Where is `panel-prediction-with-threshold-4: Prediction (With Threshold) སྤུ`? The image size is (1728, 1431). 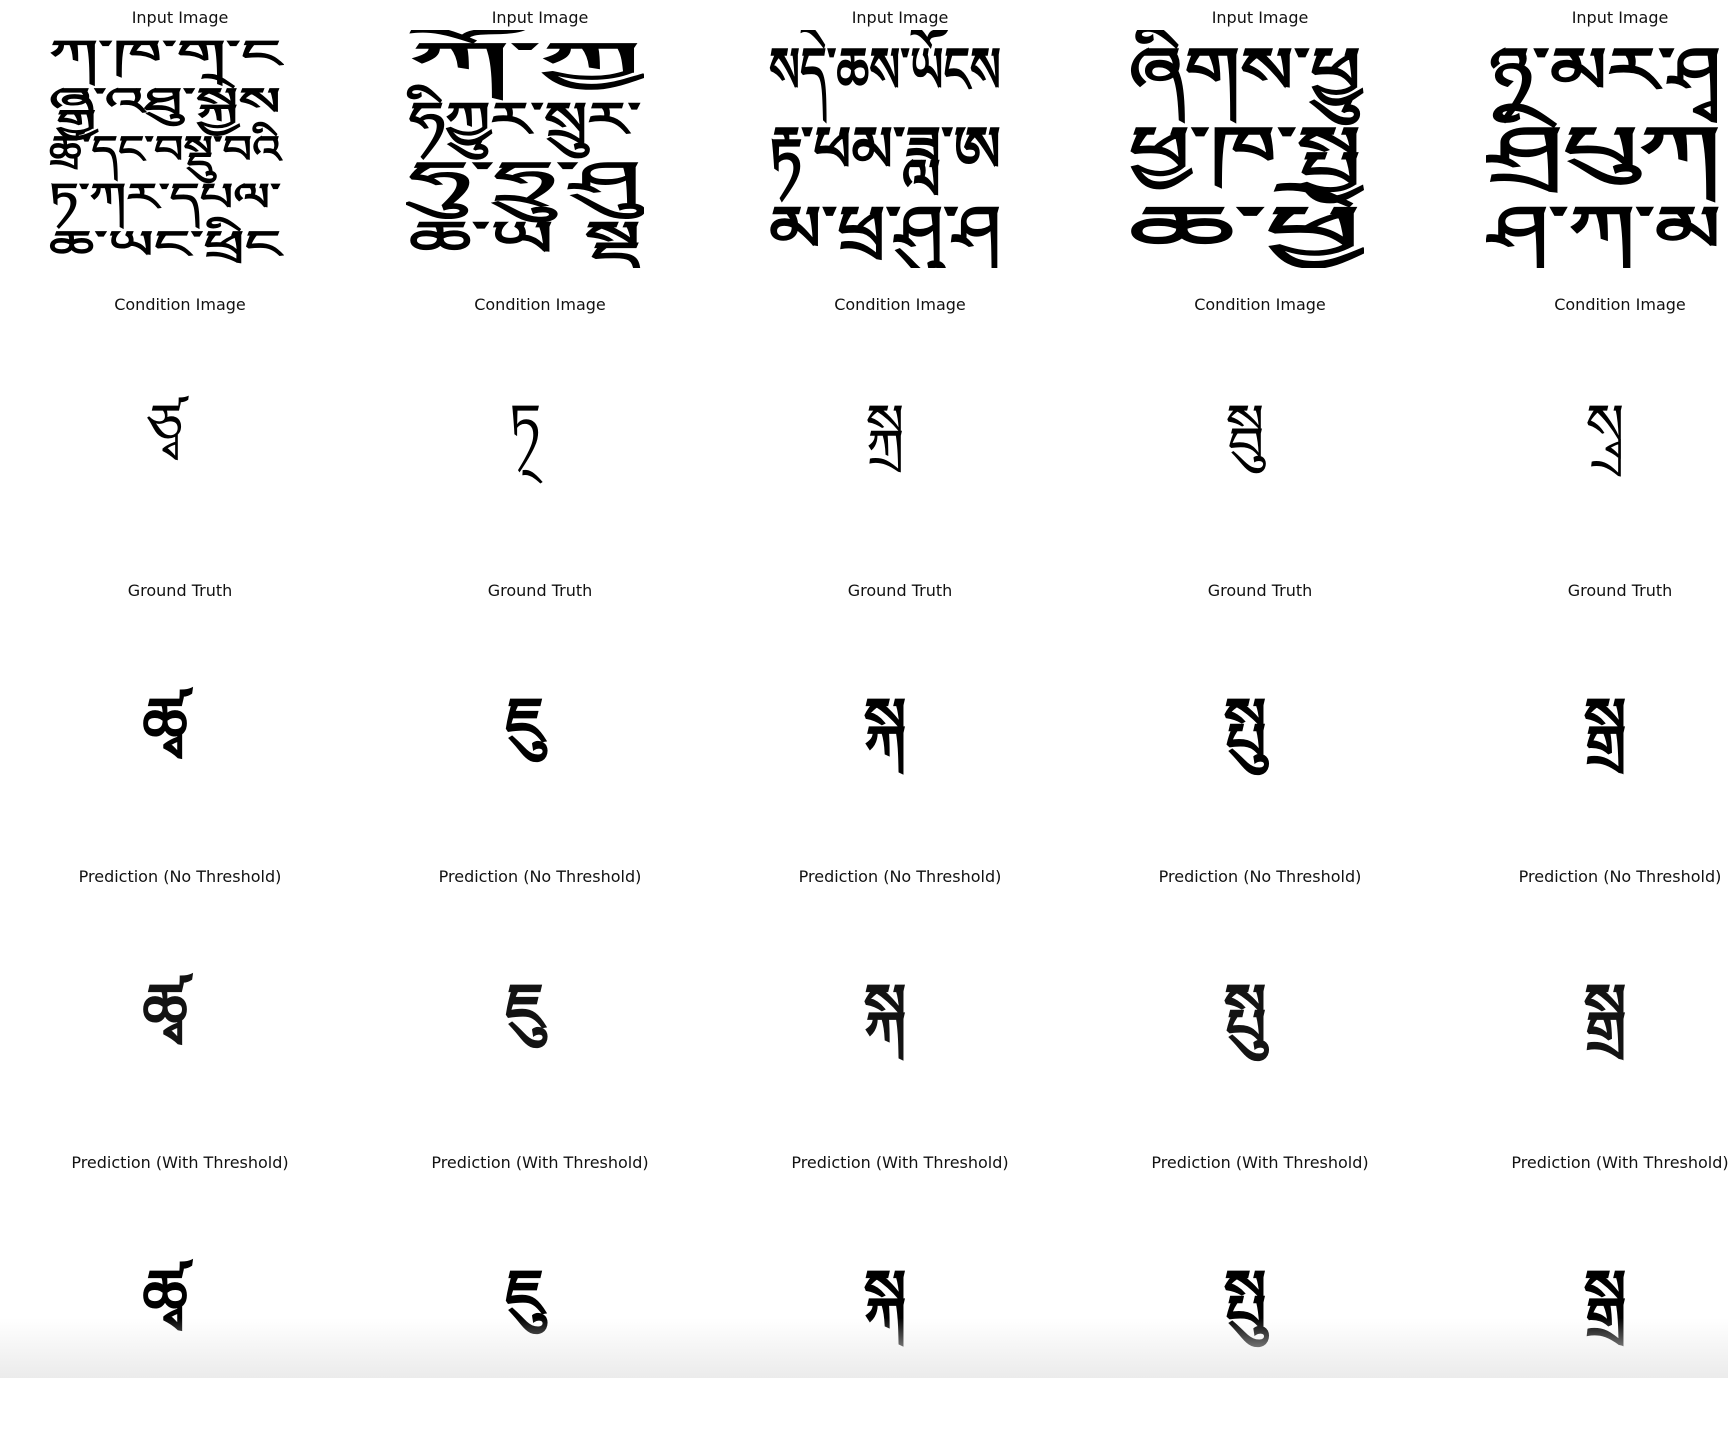
panel-prediction-with-threshold-4: Prediction (With Threshold) སྤུ is located at coordinates (1260, 1288).